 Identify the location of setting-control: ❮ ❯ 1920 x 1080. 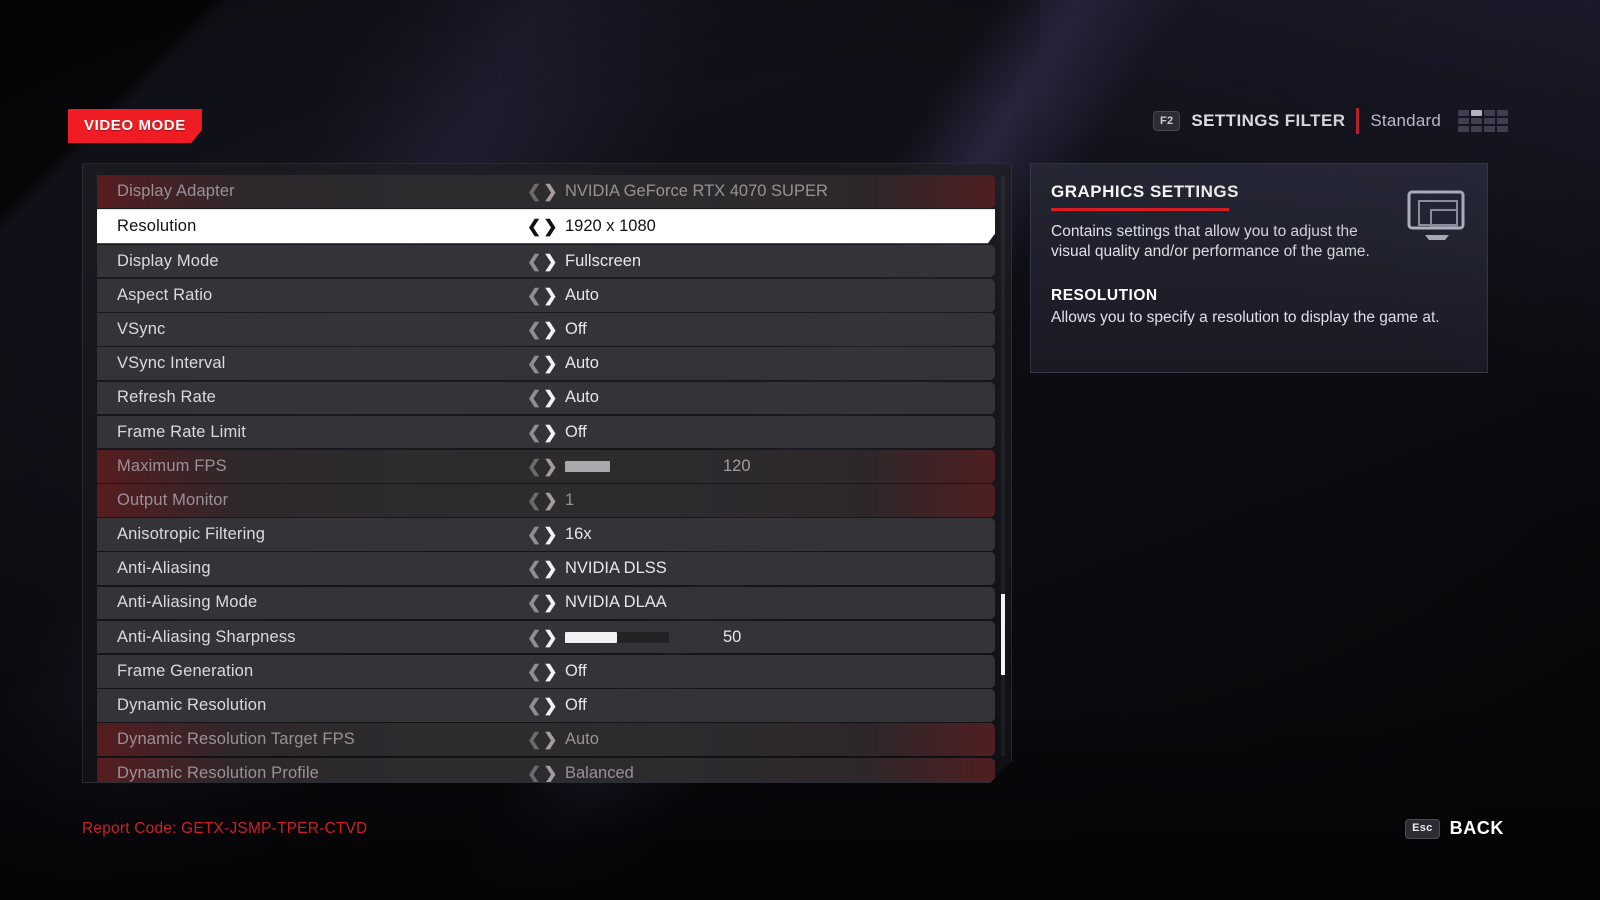
(591, 226).